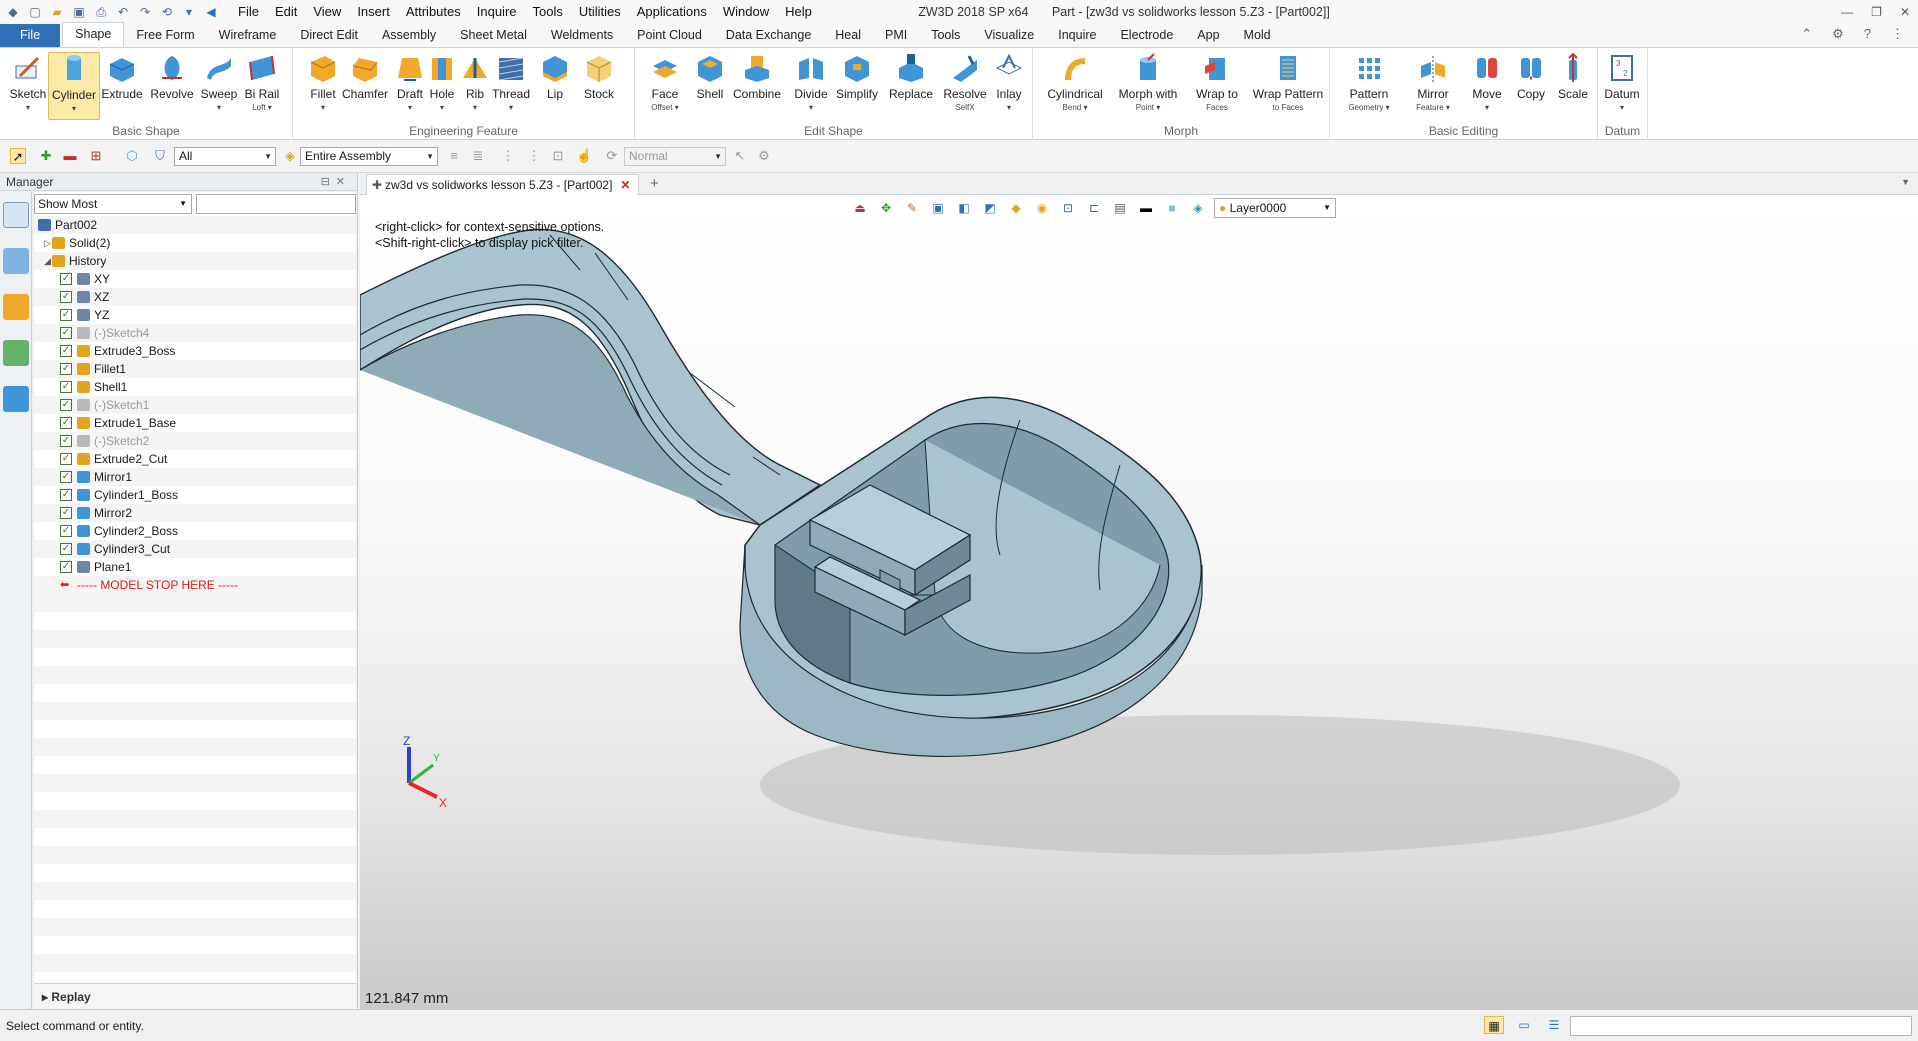  I want to click on tree-item: ✓ Cylinder3_Cut, so click(195, 549).